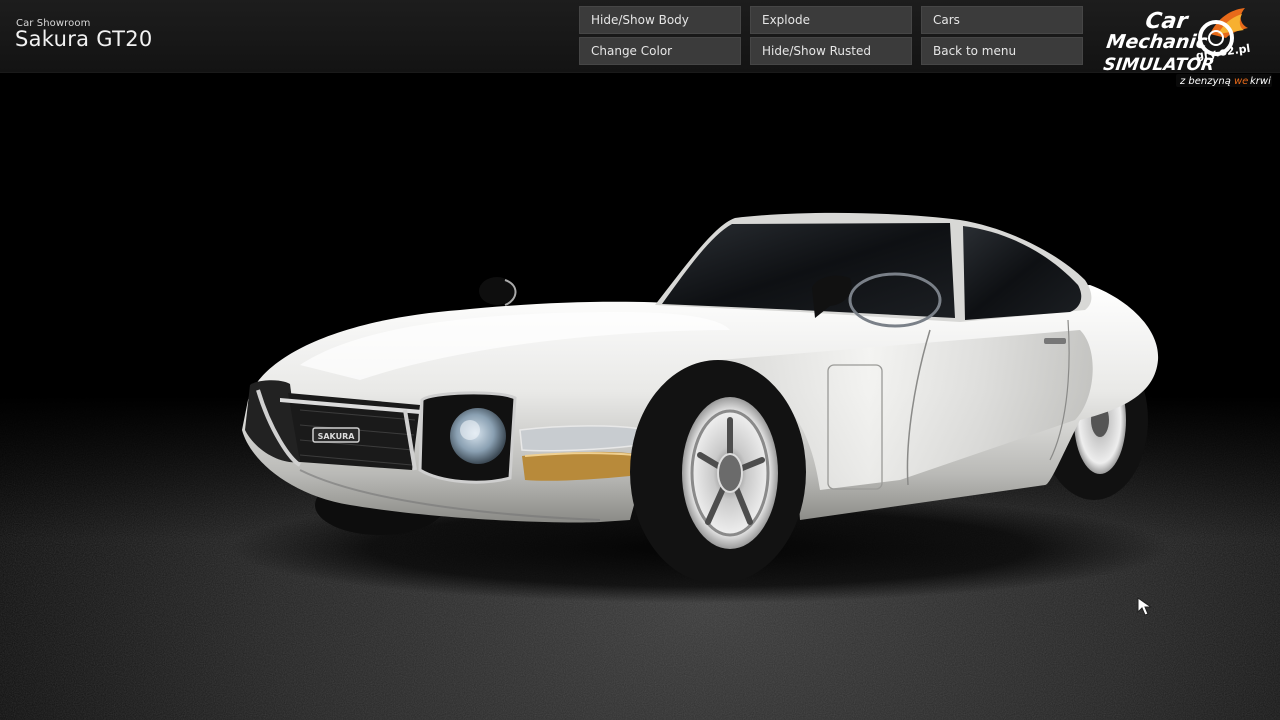 The height and width of the screenshot is (720, 1280). Describe the element at coordinates (660, 51) in the screenshot. I see `change-color-button: Change Color` at that location.